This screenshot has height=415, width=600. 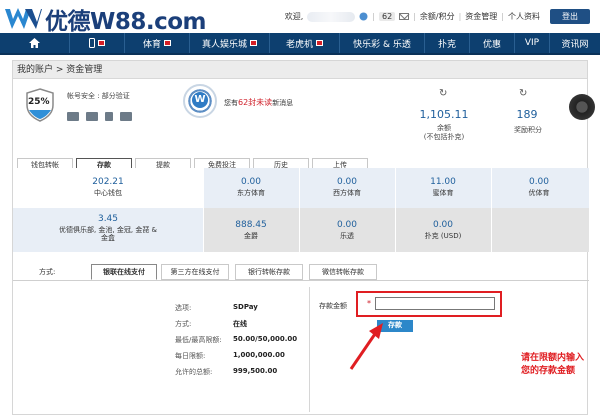 I want to click on method-wechat-transfer: 微信转帐存款, so click(x=343, y=272).